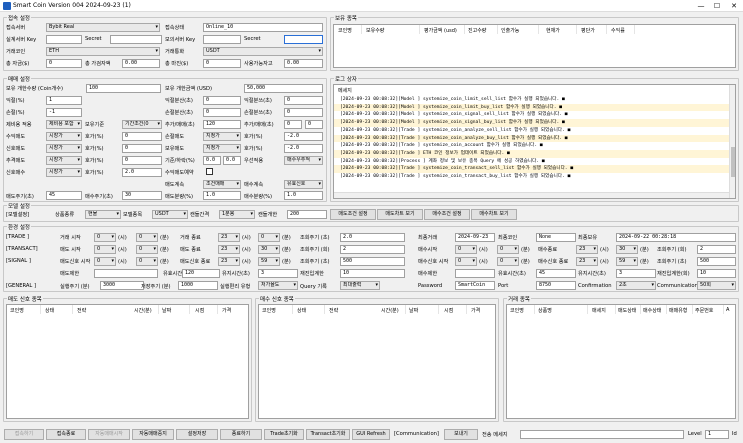  Describe the element at coordinates (269, 249) in the screenshot. I see `sell-end-min: 30` at that location.